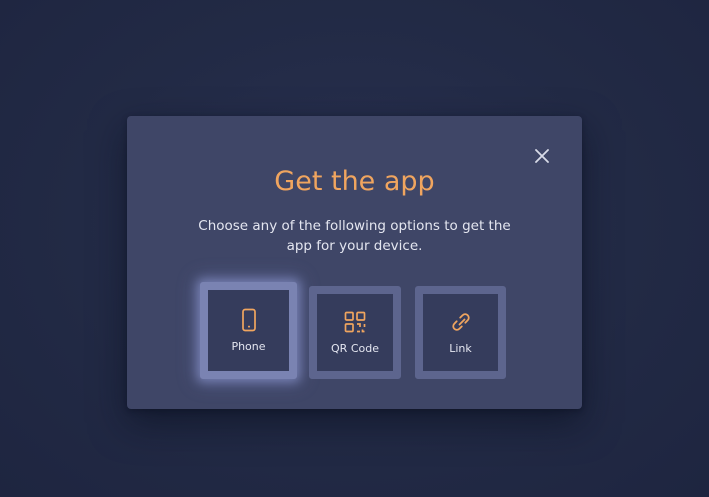 This screenshot has height=497, width=709. What do you see at coordinates (461, 322) in the screenshot?
I see `link-icon` at bounding box center [461, 322].